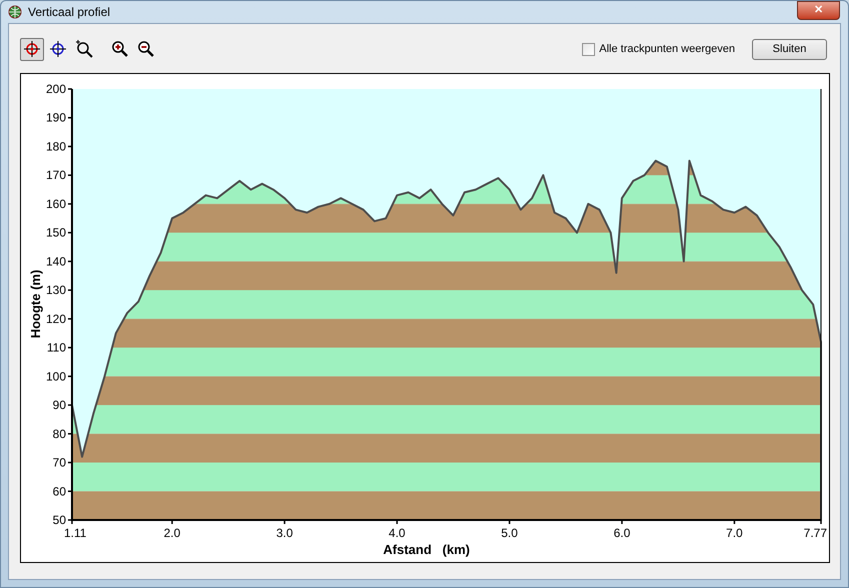 This screenshot has height=588, width=849. Describe the element at coordinates (120, 49) in the screenshot. I see `zoom-in-icon` at that location.